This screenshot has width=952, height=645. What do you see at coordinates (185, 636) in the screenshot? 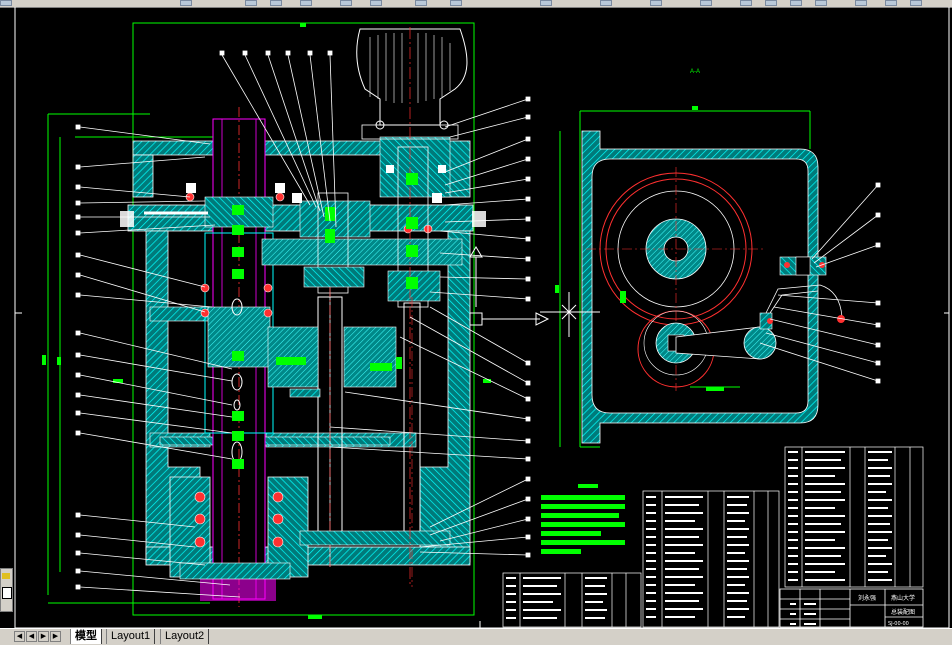
I see `tab-layout2: Layout2` at bounding box center [185, 636].